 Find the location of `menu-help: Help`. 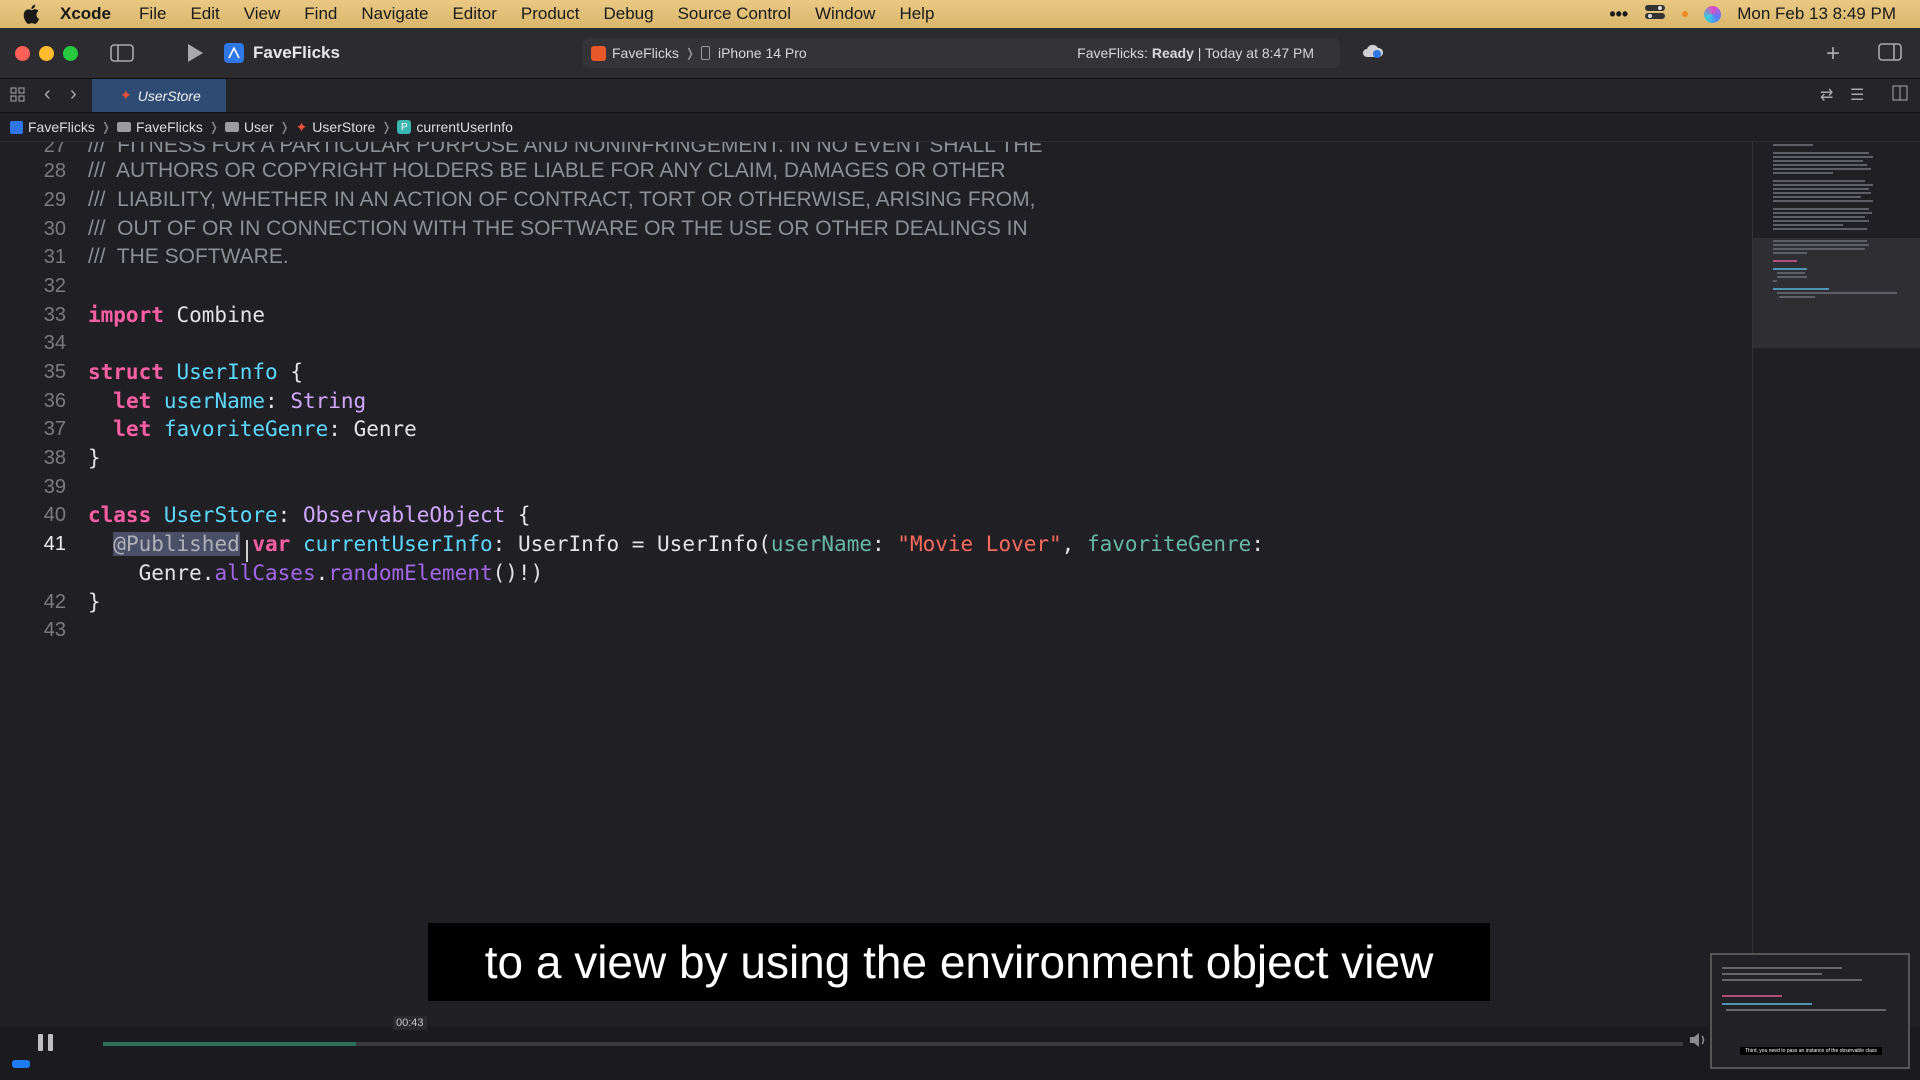

menu-help: Help is located at coordinates (916, 14).